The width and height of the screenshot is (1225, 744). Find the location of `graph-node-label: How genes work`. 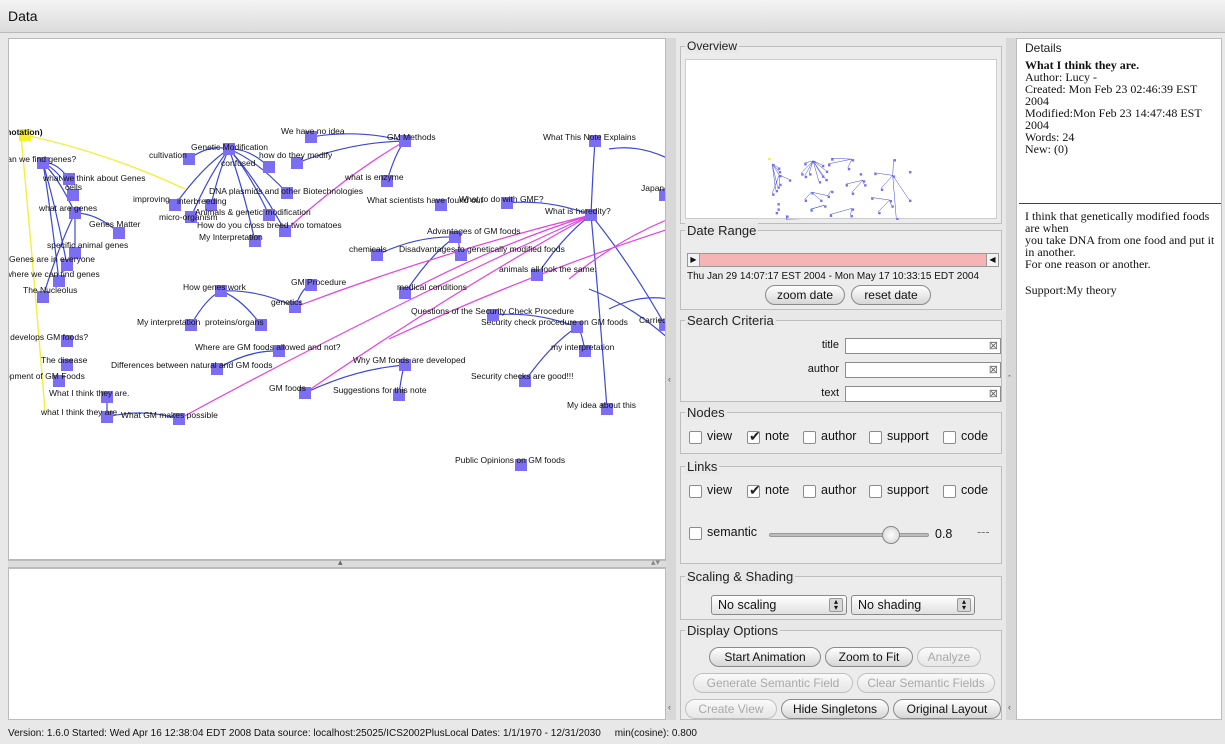

graph-node-label: How genes work is located at coordinates (215, 287).